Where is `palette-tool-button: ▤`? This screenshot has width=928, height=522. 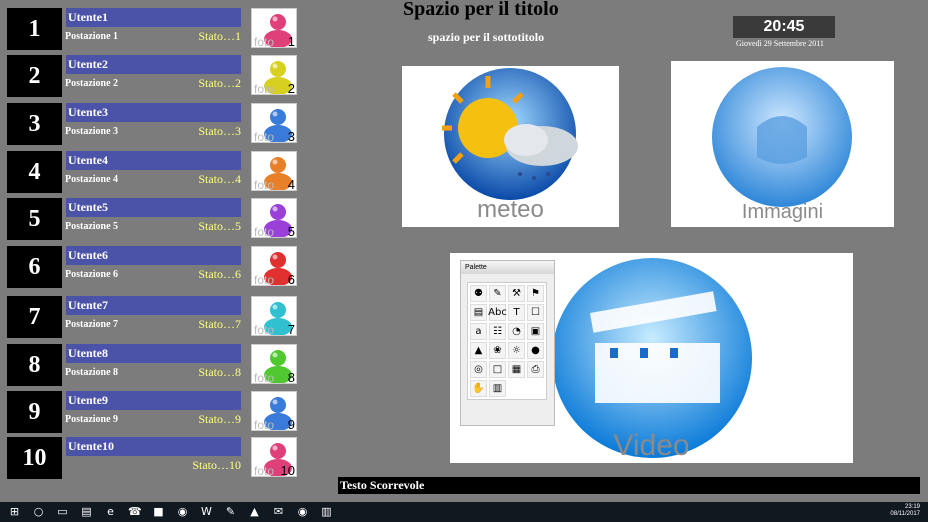 palette-tool-button: ▤ is located at coordinates (478, 312).